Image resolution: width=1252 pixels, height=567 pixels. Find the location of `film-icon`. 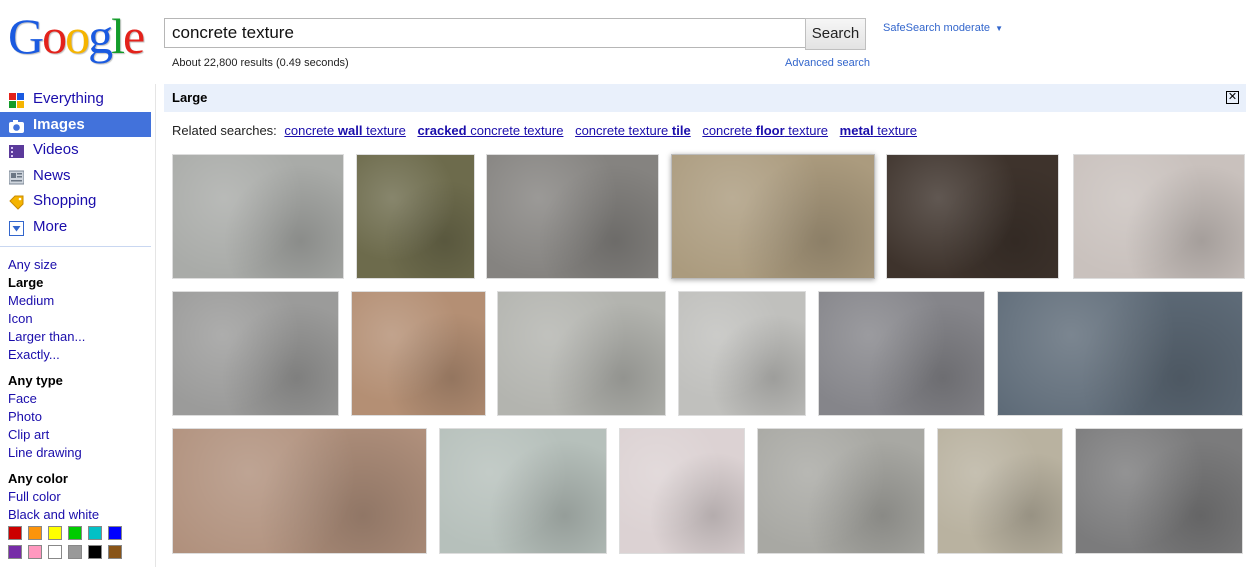

film-icon is located at coordinates (16, 150).